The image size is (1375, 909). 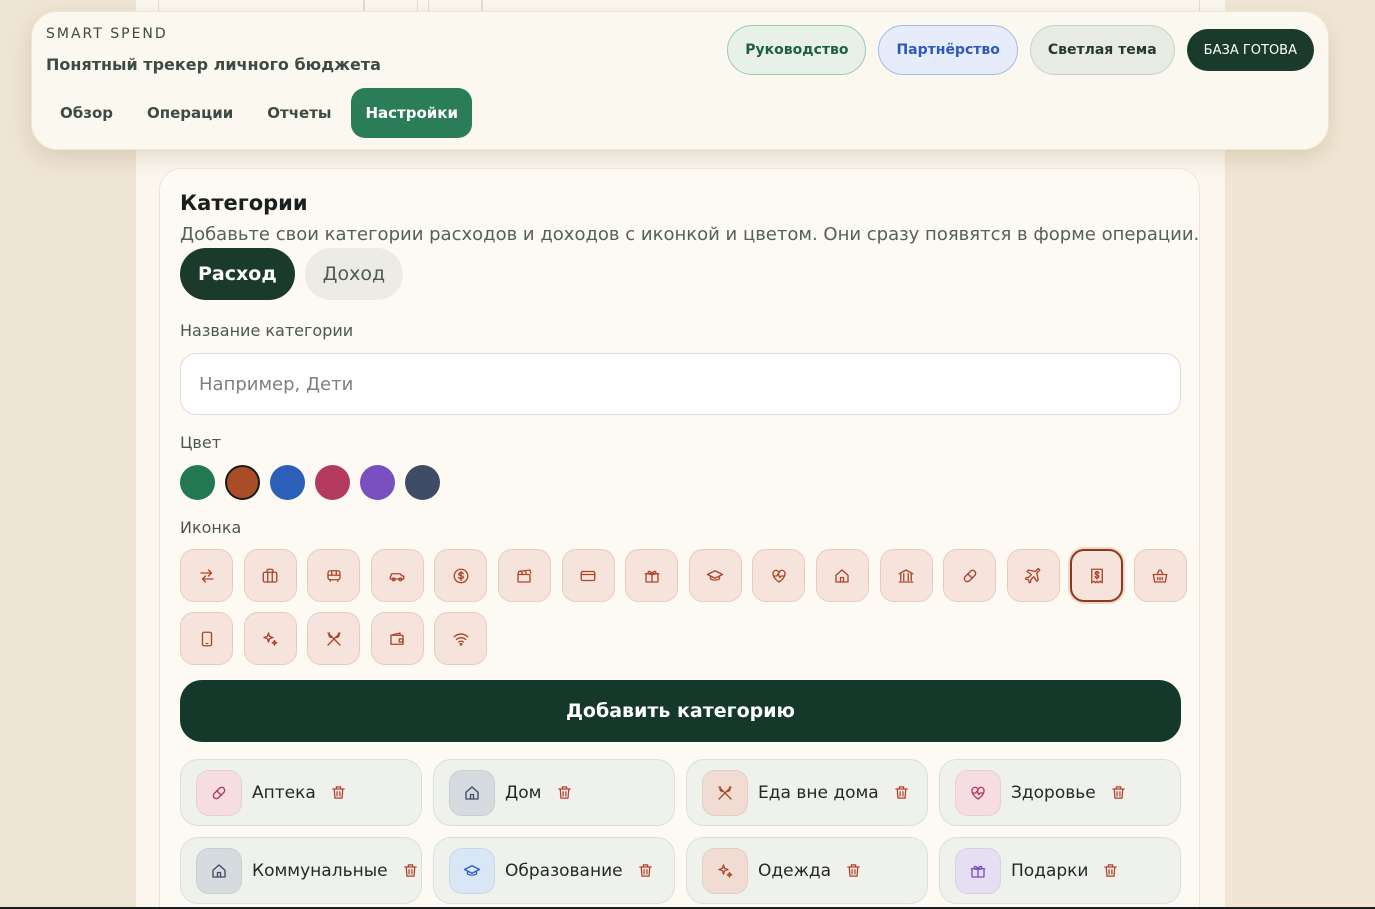 I want to click on icon-option-receipt, so click(x=1097, y=575).